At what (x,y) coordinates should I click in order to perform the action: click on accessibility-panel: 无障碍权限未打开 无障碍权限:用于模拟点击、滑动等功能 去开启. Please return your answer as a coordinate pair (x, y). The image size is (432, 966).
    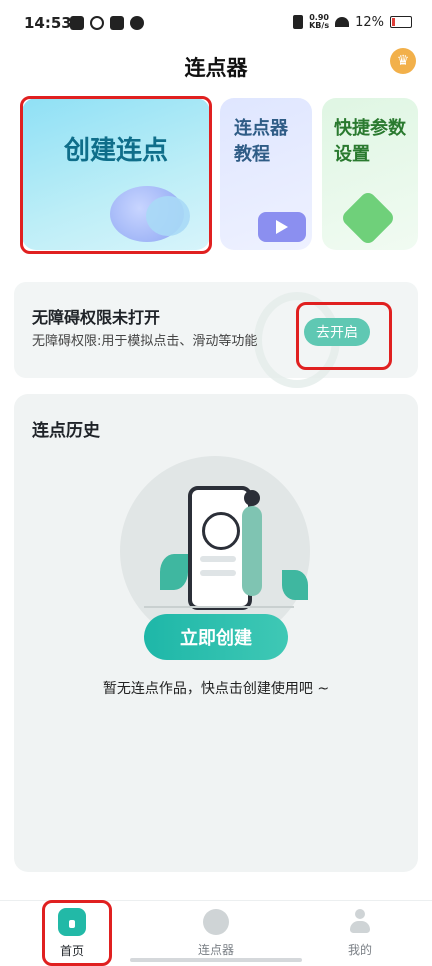
    Looking at the image, I should click on (216, 335).